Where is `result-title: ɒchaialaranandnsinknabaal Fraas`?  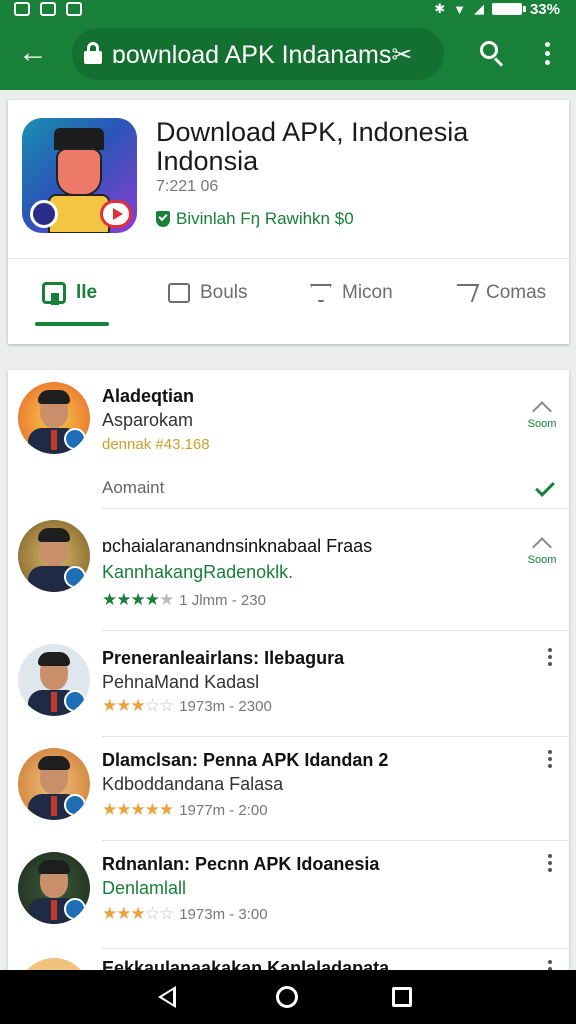 result-title: ɒchaialaranandnsinknabaal Fraas is located at coordinates (237, 546).